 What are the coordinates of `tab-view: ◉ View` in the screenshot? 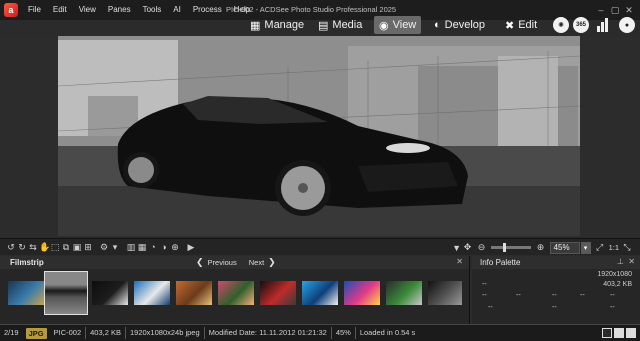 It's located at (398, 25).